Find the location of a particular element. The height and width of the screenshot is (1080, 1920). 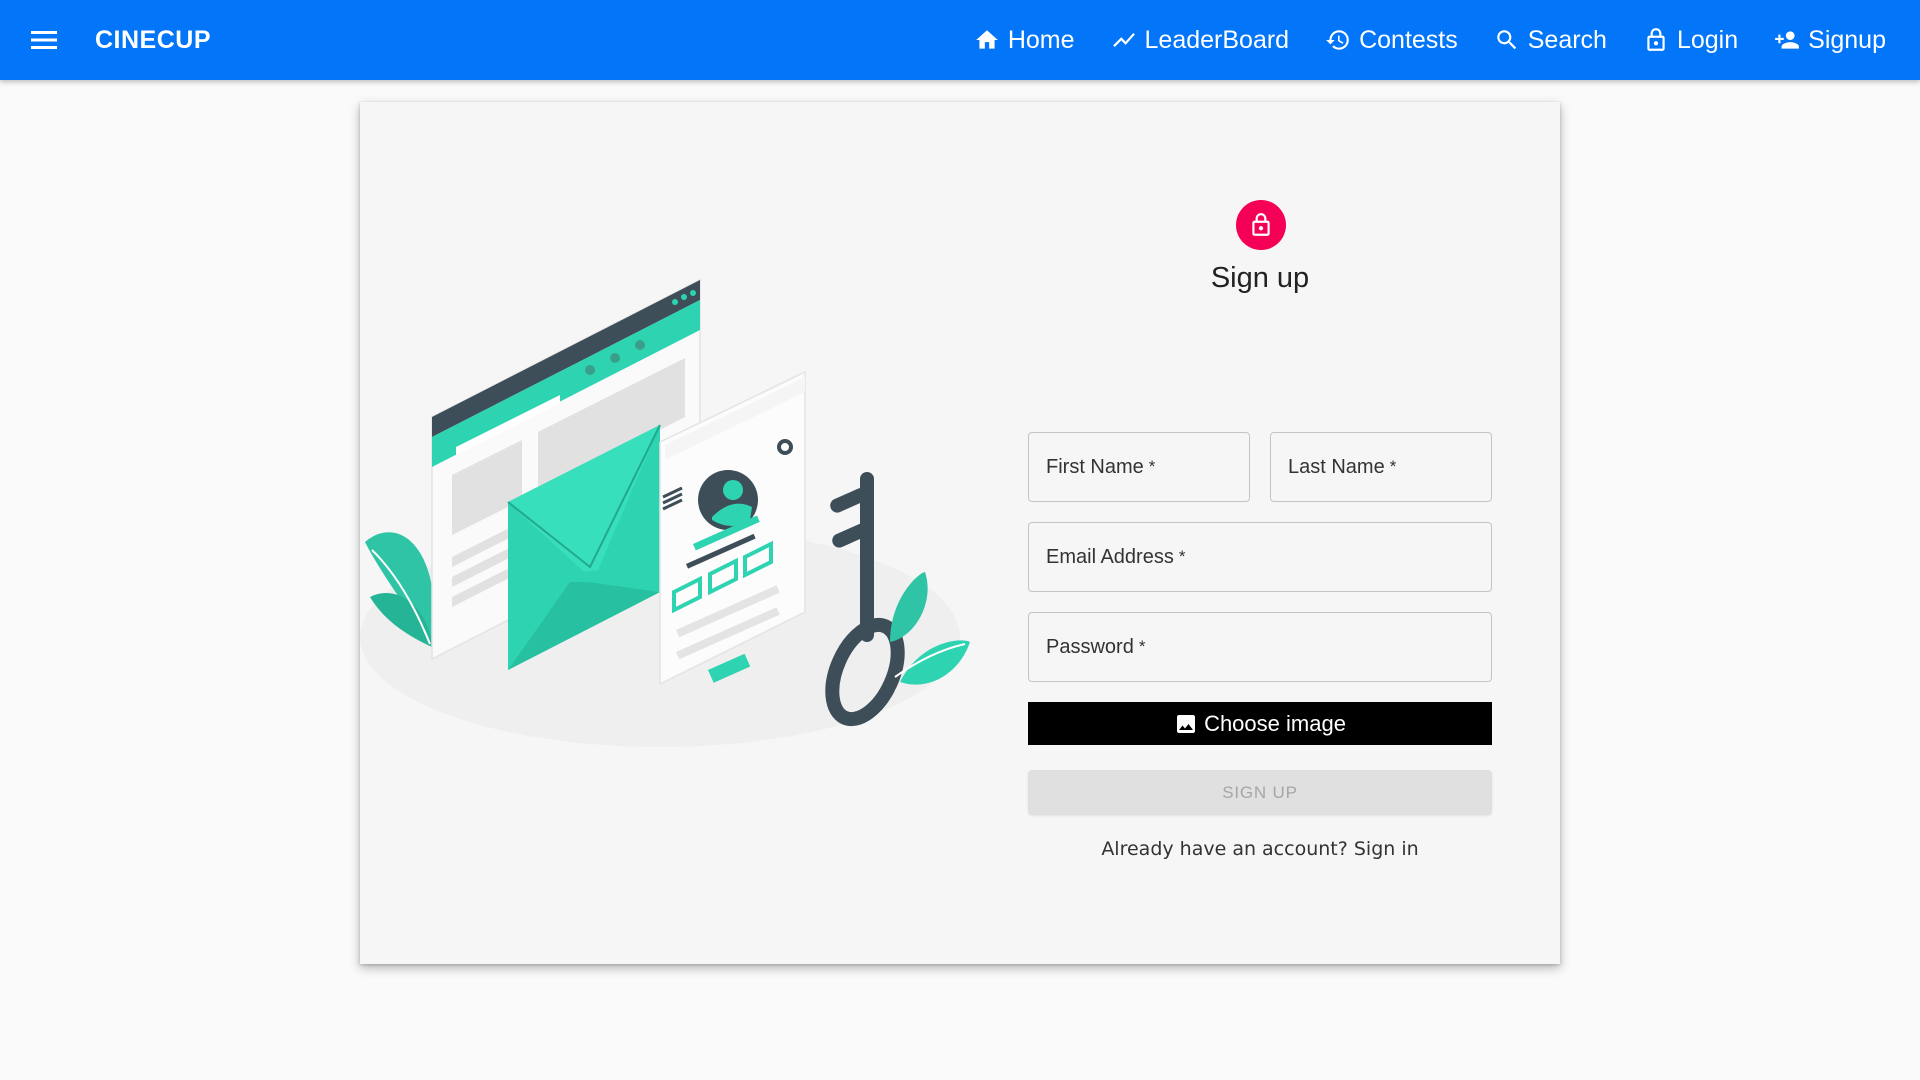

nav-leaderboard: LeaderBoard is located at coordinates (1200, 40).